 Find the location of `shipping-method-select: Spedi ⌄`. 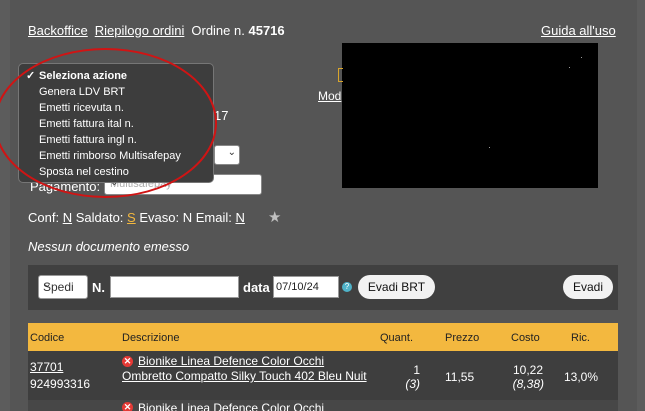

shipping-method-select: Spedi ⌄ is located at coordinates (63, 287).